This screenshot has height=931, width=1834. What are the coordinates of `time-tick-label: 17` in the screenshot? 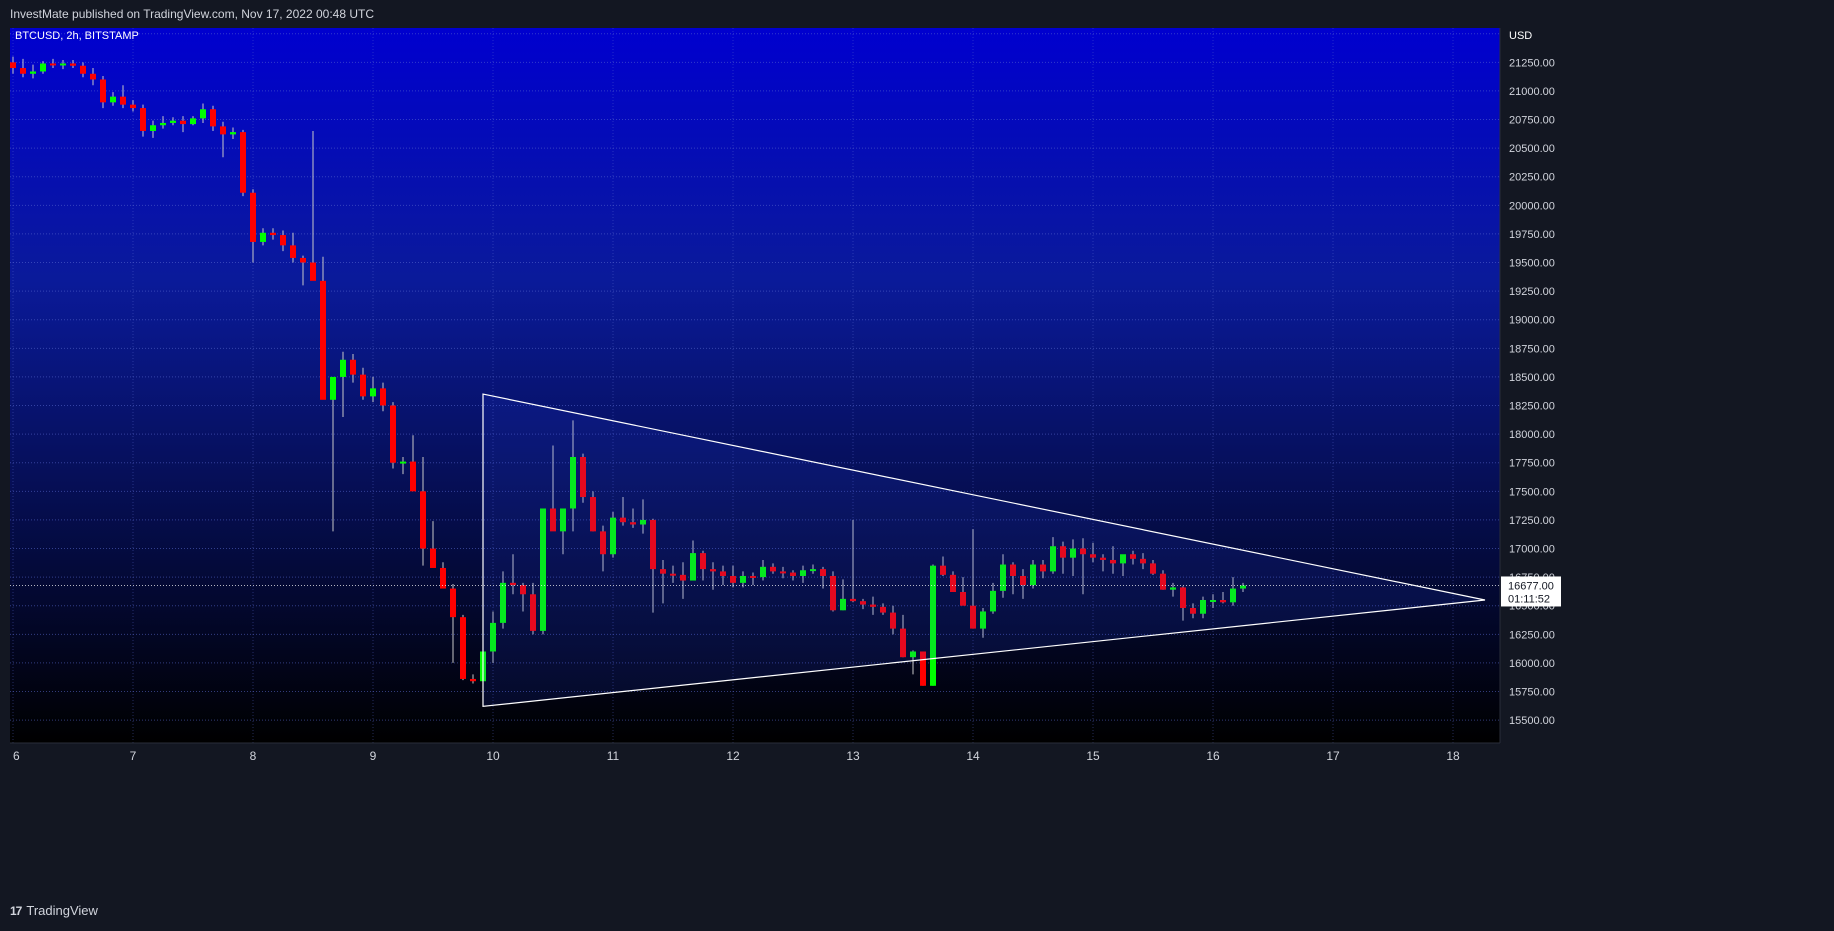 It's located at (1333, 756).